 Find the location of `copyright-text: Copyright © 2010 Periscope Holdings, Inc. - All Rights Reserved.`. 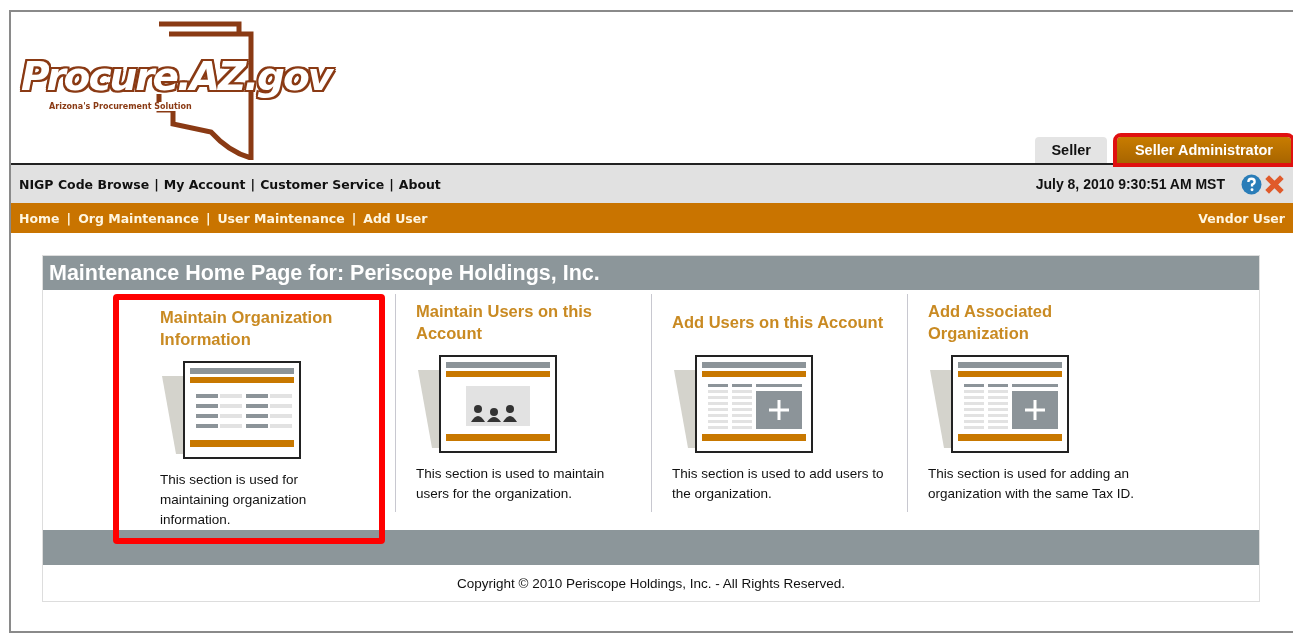

copyright-text: Copyright © 2010 Periscope Holdings, Inc. - All Rights Reserved. is located at coordinates (651, 583).